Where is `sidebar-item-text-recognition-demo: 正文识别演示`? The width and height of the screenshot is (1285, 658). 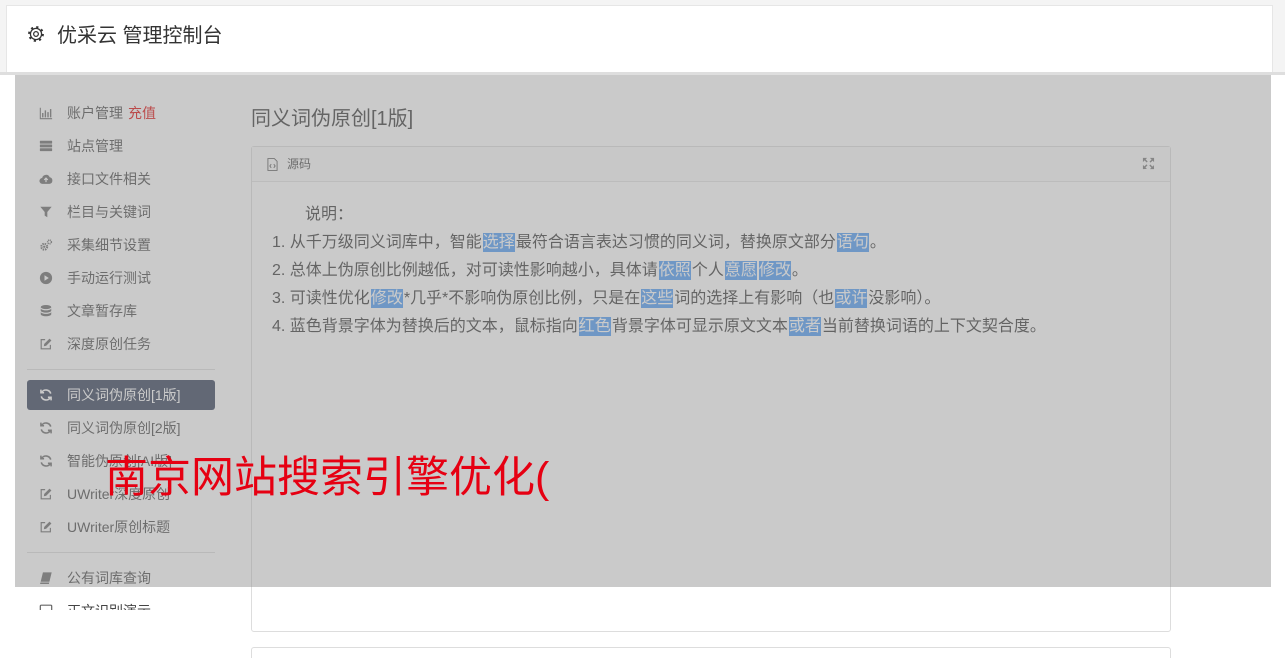
sidebar-item-text-recognition-demo: 正文识别演示 is located at coordinates (121, 603).